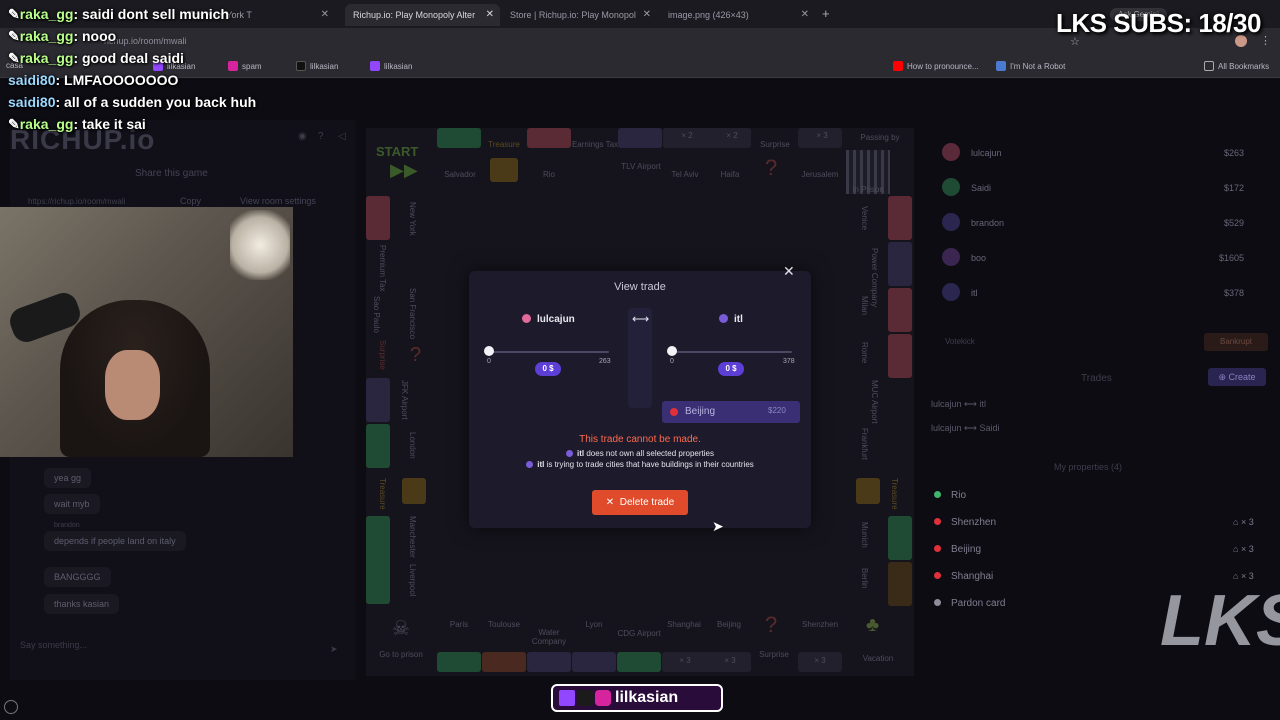 The height and width of the screenshot is (720, 1280). Describe the element at coordinates (685, 174) in the screenshot. I see `tile-tel-aviv: Tel Aviv` at that location.